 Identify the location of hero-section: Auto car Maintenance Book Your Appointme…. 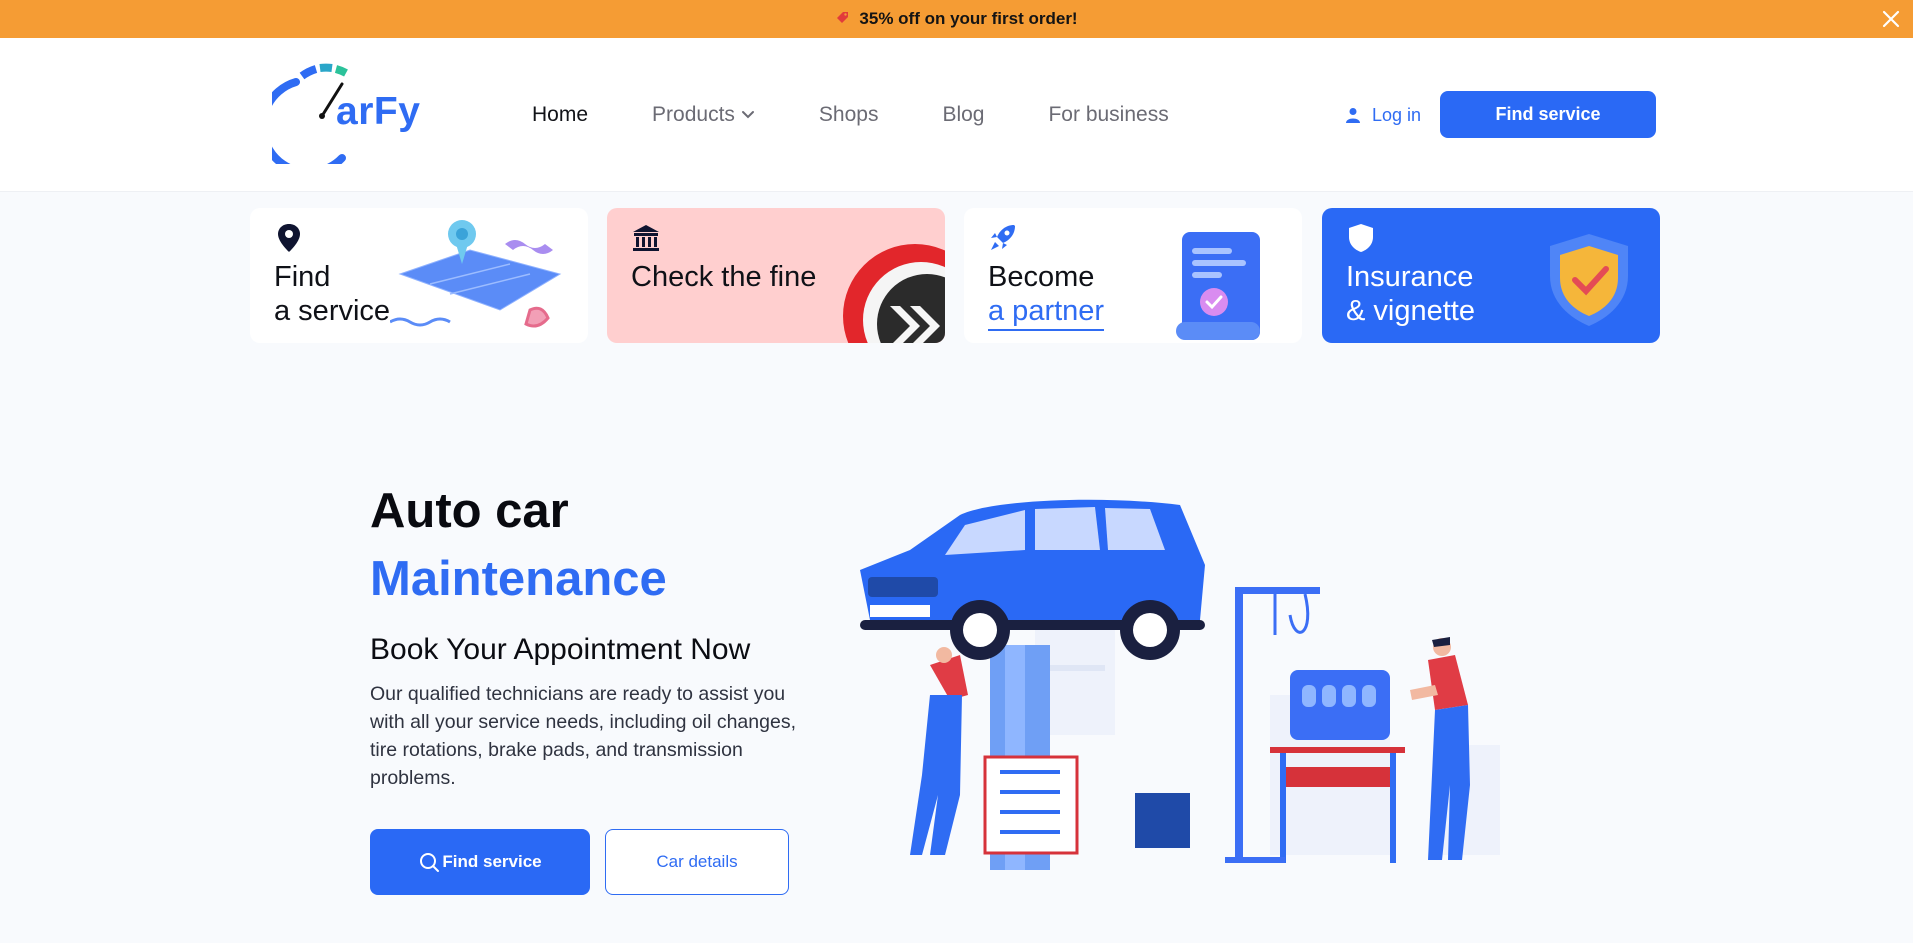
(600, 636).